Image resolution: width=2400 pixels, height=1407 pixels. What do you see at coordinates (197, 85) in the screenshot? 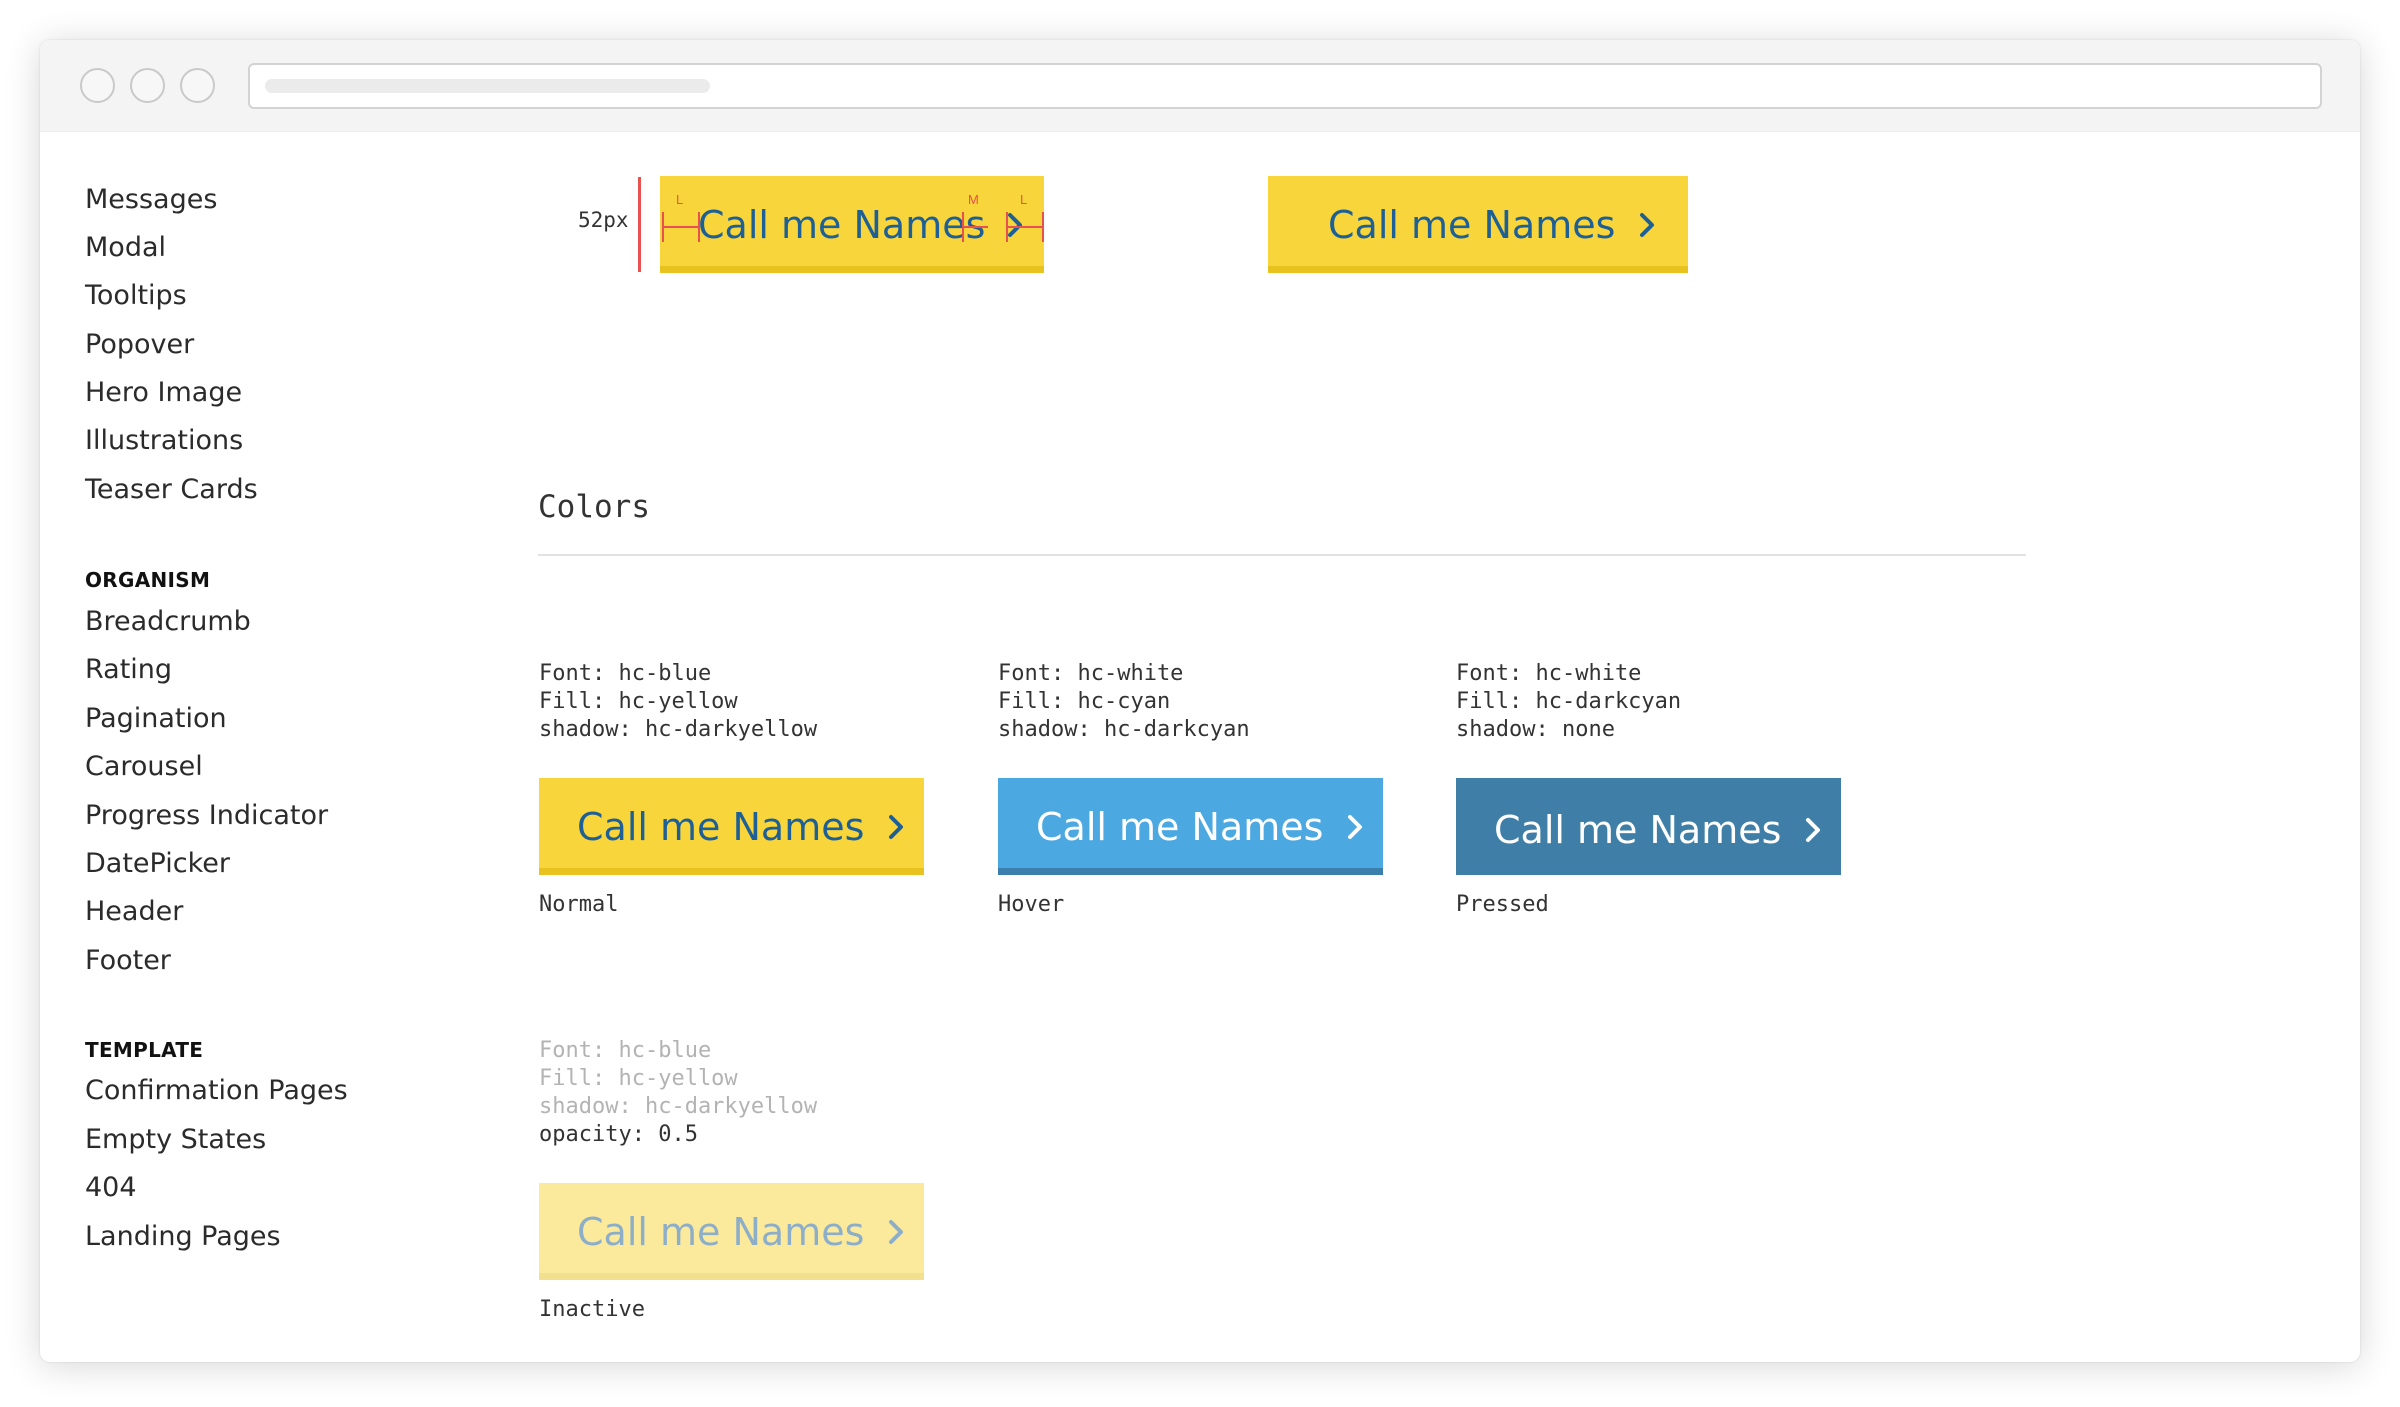
I see `maximize-window-button` at bounding box center [197, 85].